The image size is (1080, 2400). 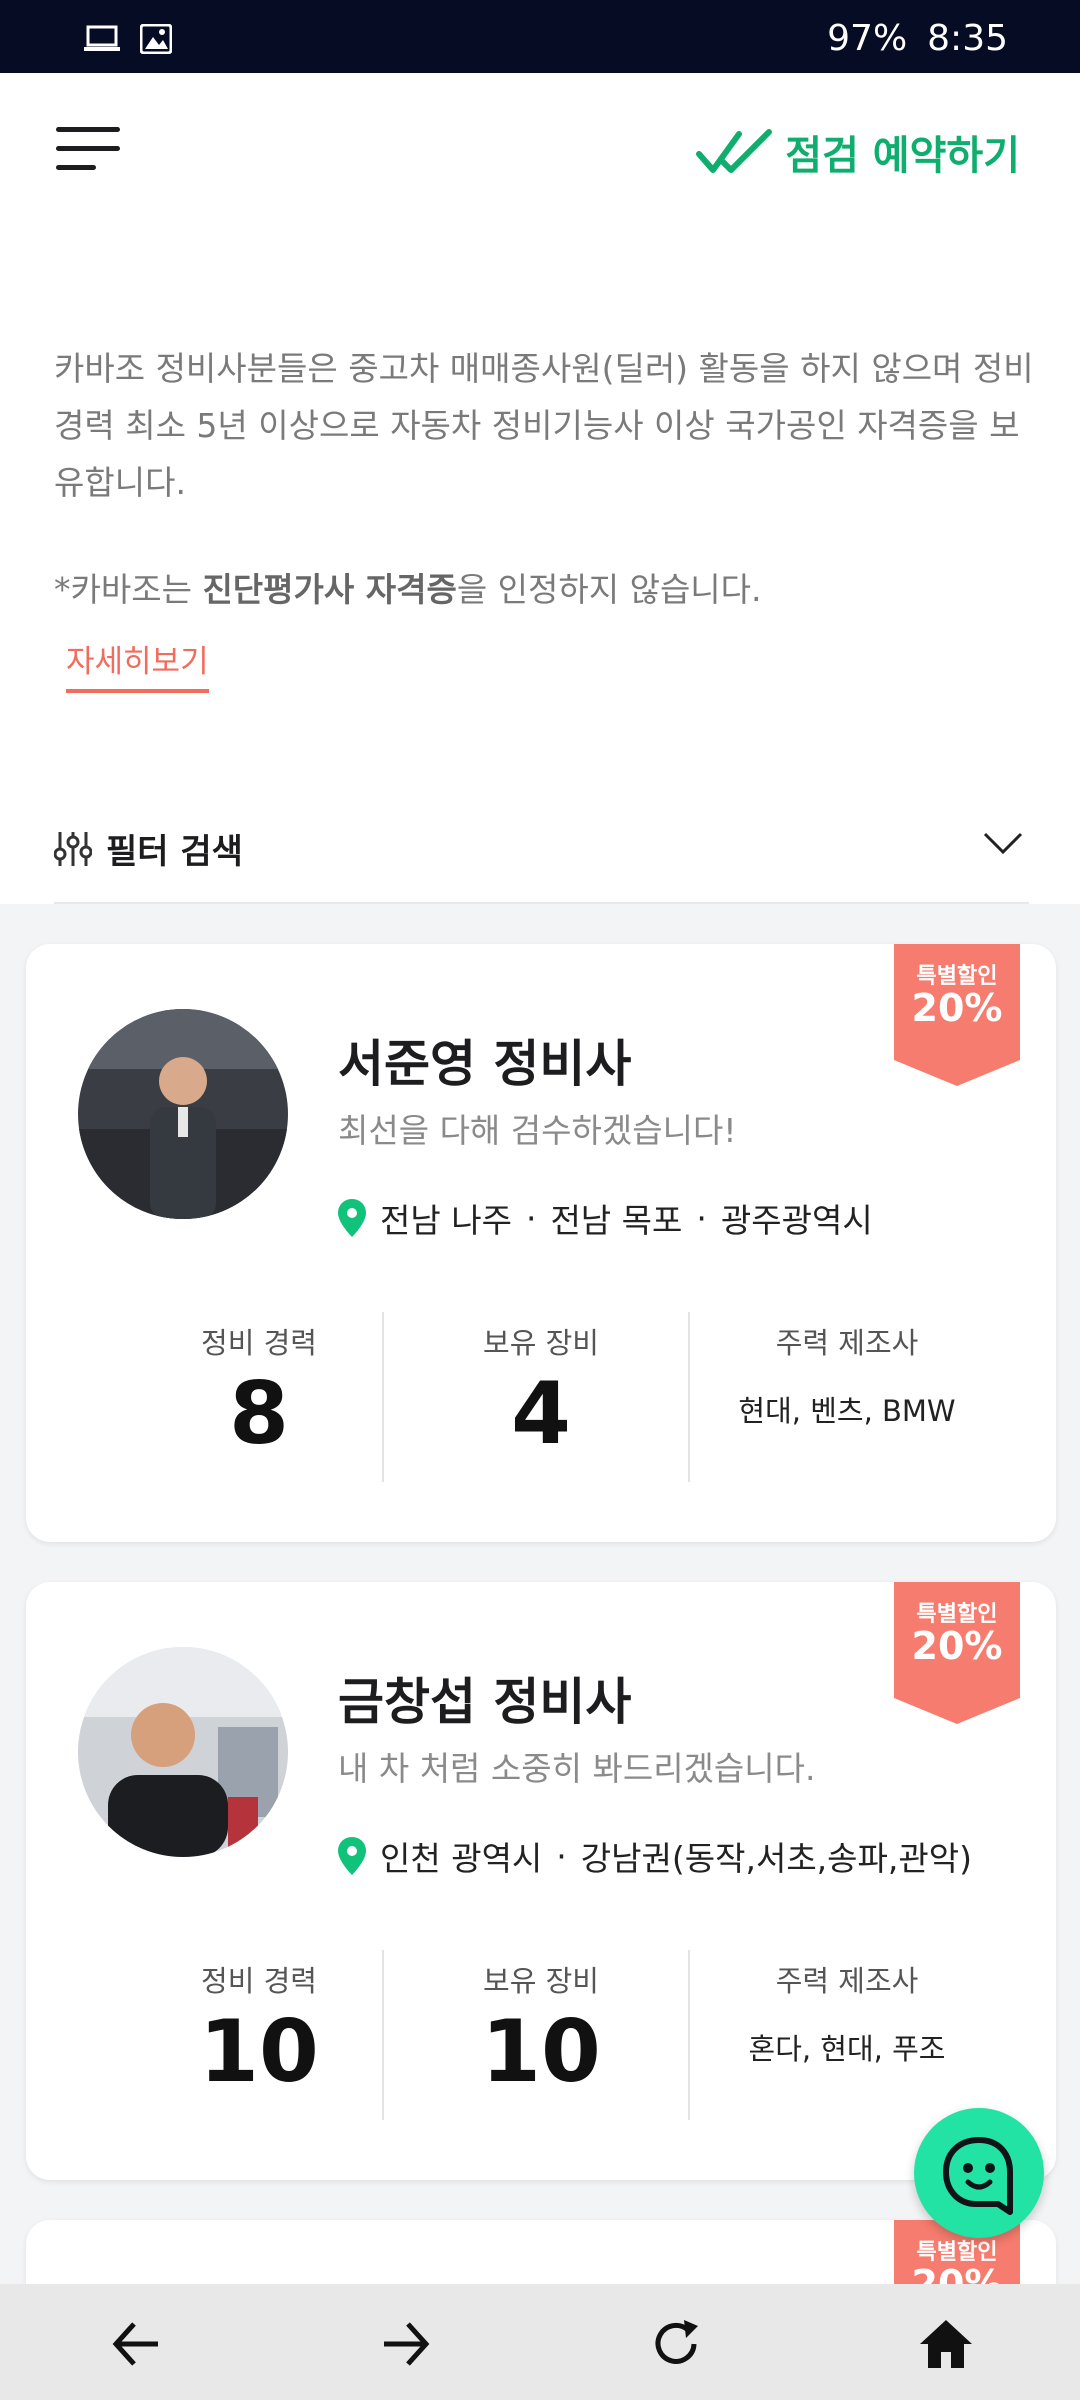 What do you see at coordinates (577, 1768) in the screenshot?
I see `mechanic-slogan: 내 차 처럼 소중히 봐드리겠습니다.` at bounding box center [577, 1768].